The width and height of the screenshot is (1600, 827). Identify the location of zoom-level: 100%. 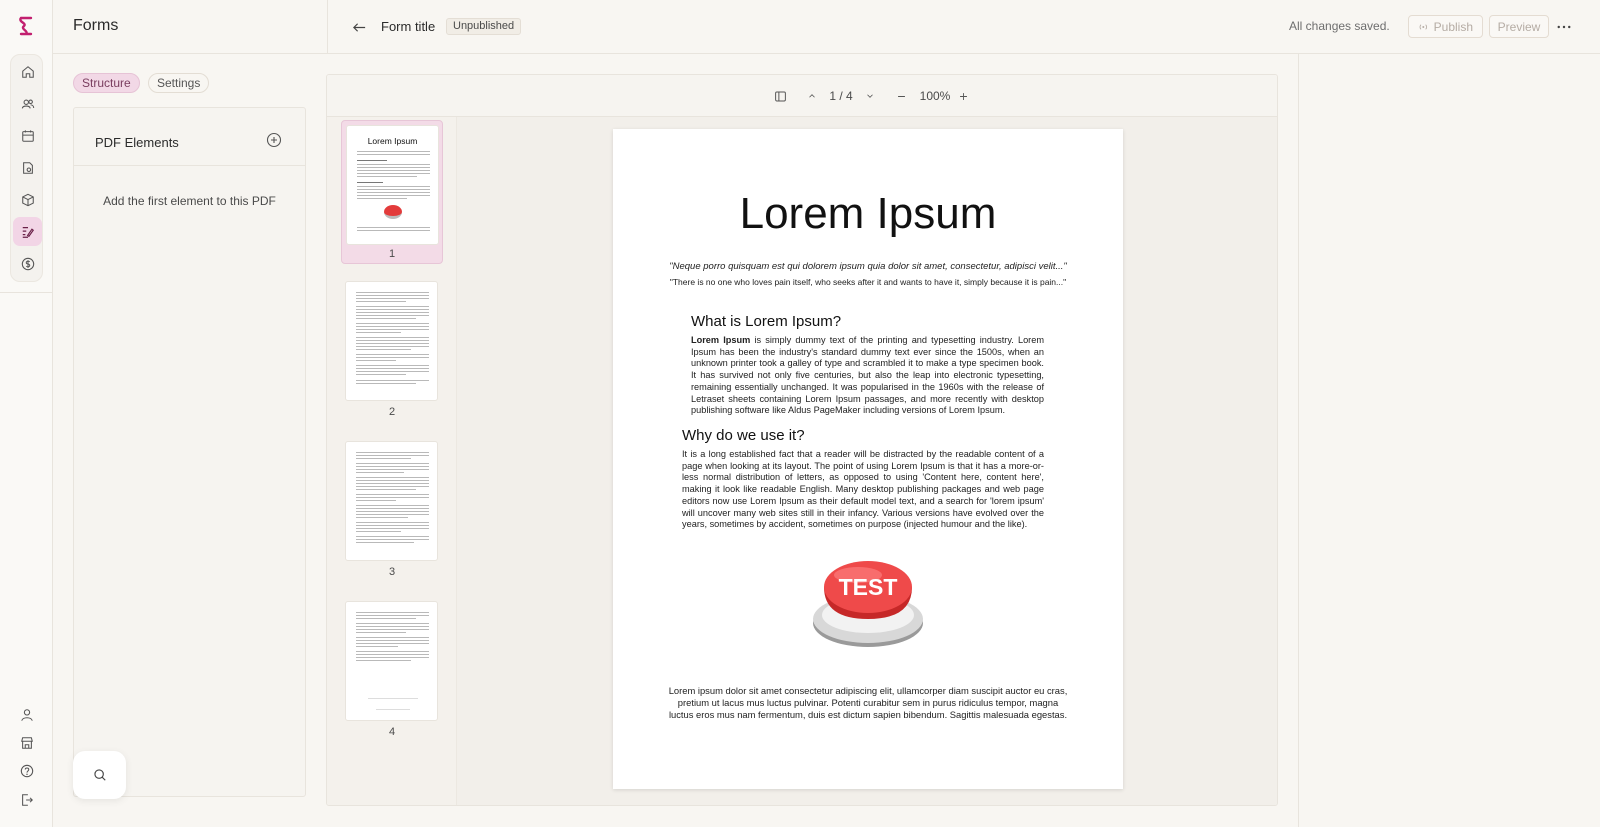
(935, 96).